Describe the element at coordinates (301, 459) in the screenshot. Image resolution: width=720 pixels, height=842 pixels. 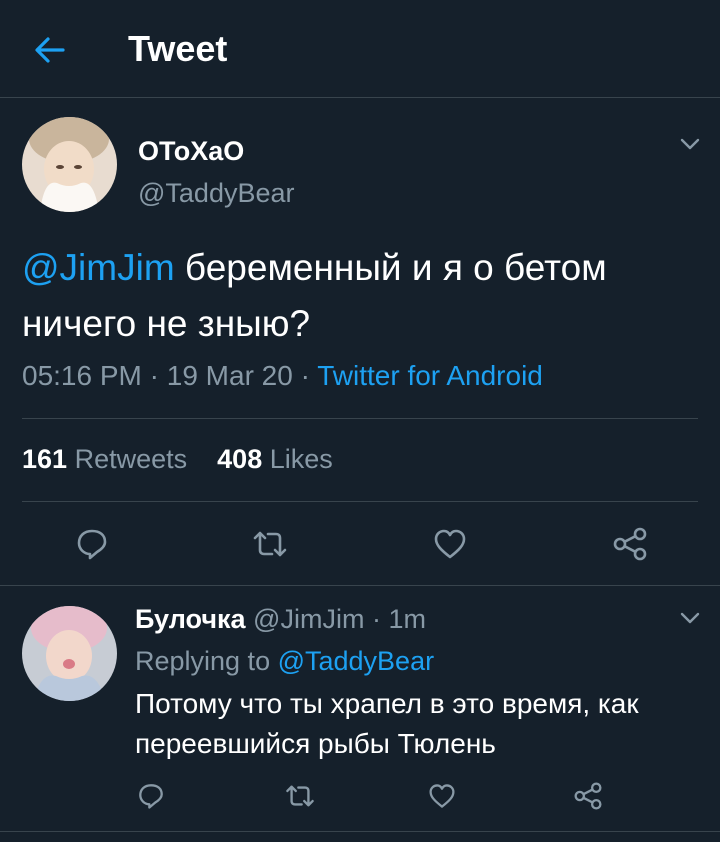
I see `likes-label: Likes` at that location.